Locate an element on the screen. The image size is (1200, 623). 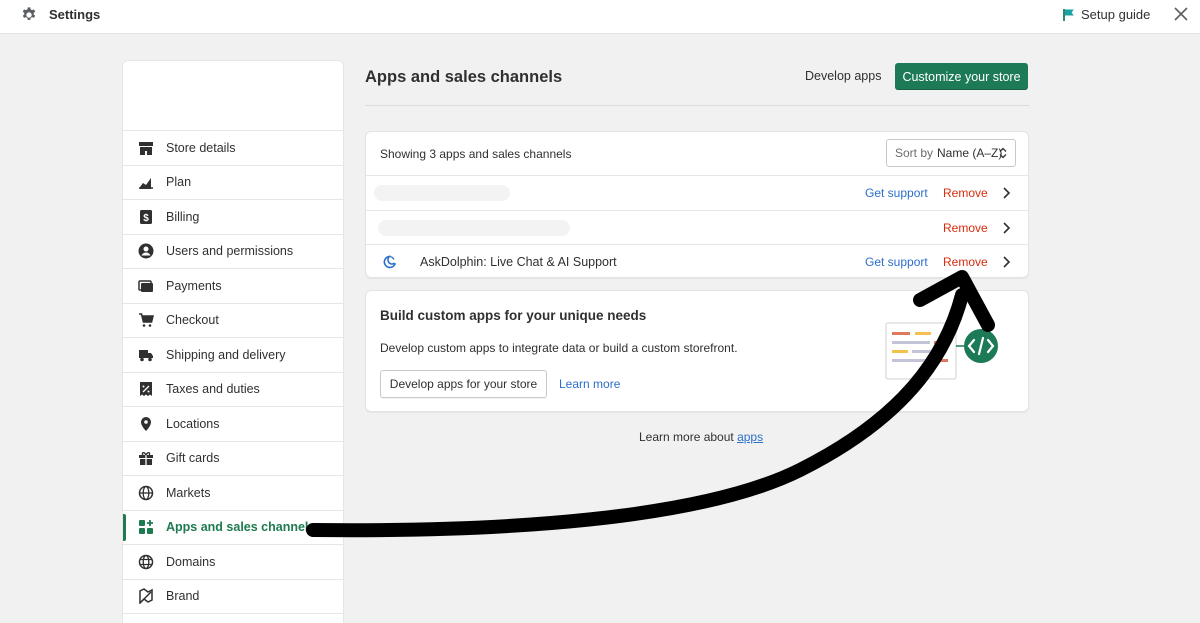
develop-apps-for-store-button: Develop apps for your store is located at coordinates (463, 384).